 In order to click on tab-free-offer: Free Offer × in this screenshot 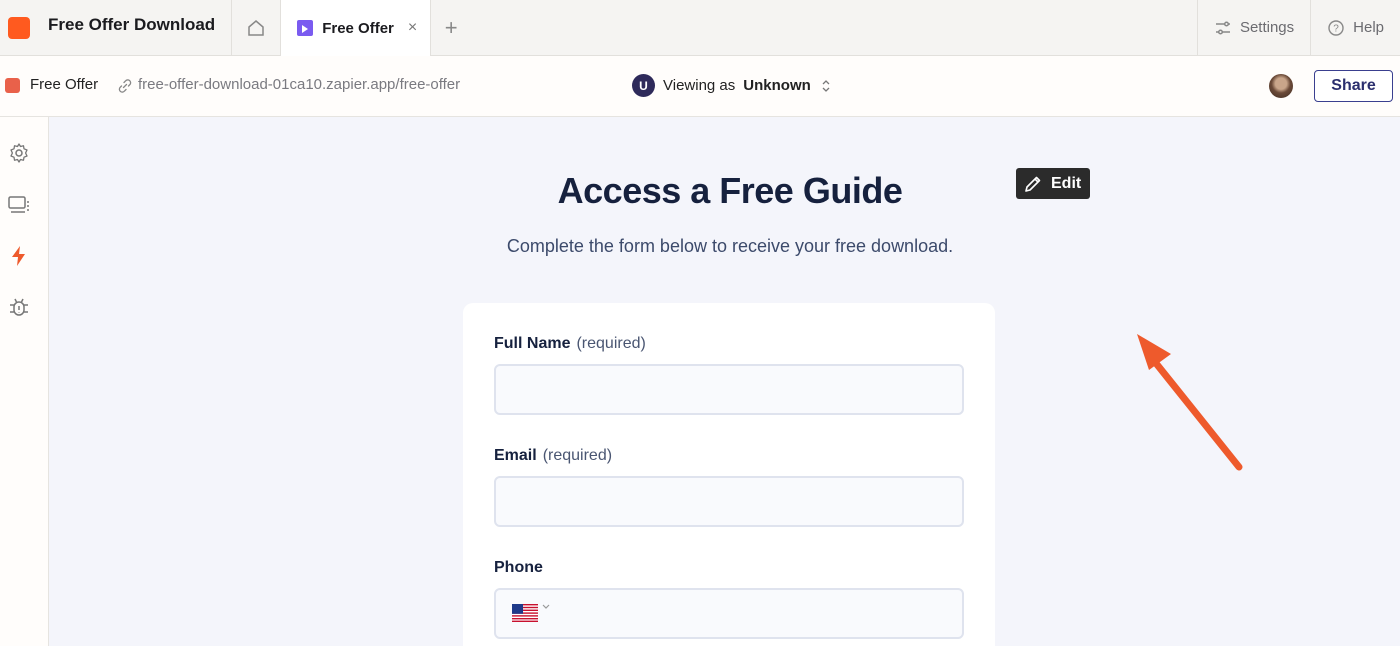, I will do `click(356, 28)`.